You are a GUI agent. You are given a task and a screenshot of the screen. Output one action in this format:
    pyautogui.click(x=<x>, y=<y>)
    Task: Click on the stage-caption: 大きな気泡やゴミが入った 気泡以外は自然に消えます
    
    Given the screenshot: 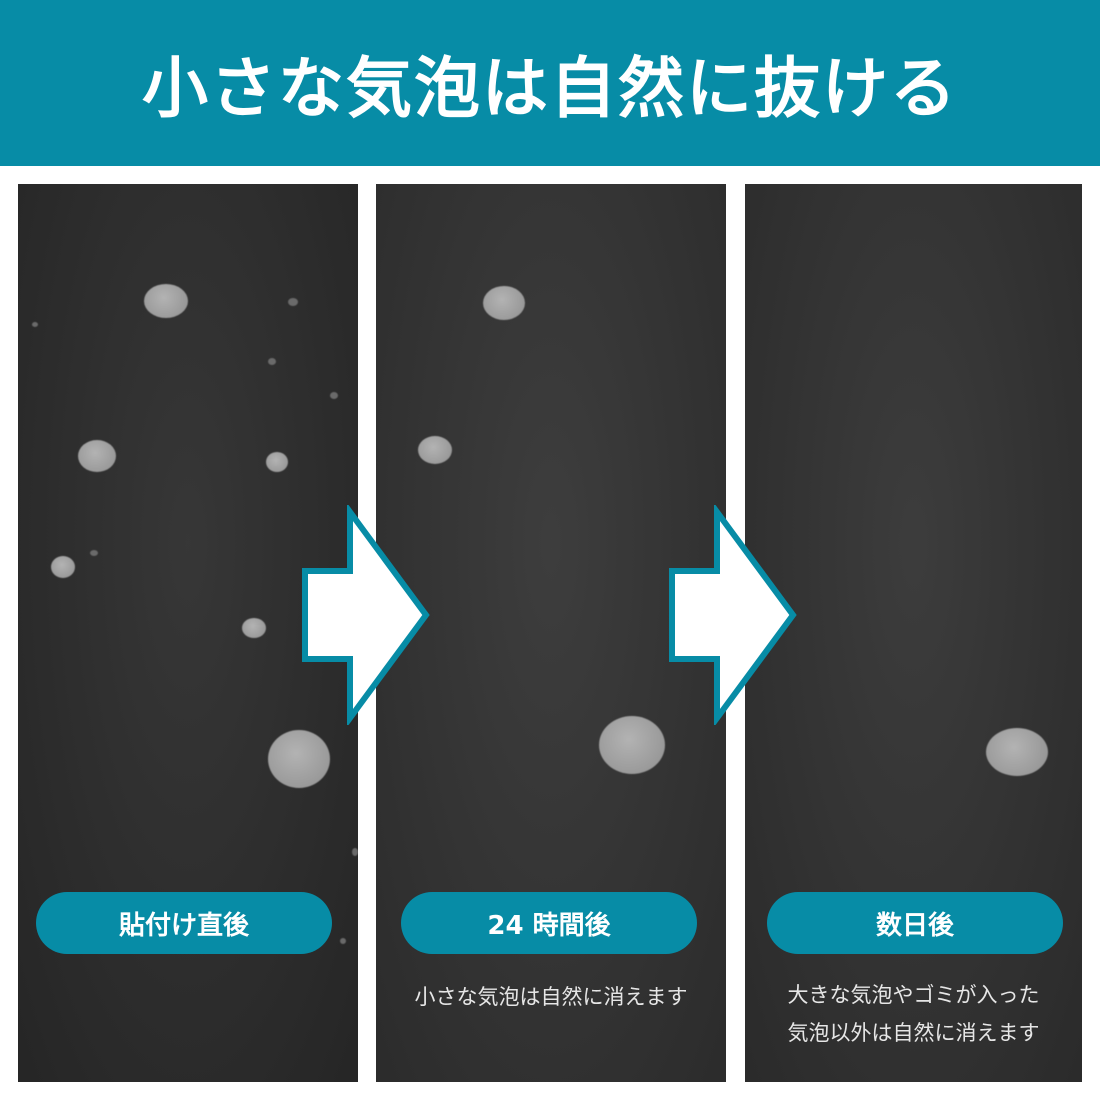 What is the action you would take?
    pyautogui.click(x=913, y=1014)
    